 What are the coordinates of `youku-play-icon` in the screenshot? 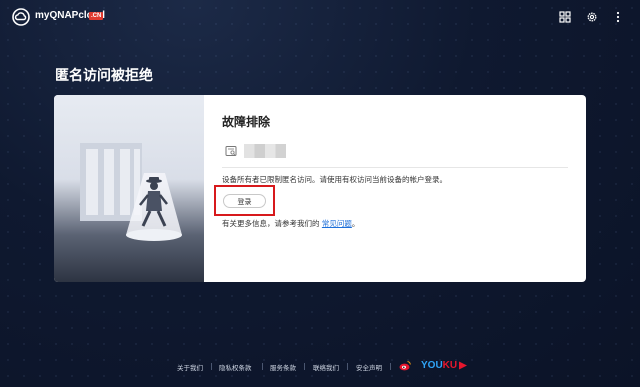 It's located at (463, 365).